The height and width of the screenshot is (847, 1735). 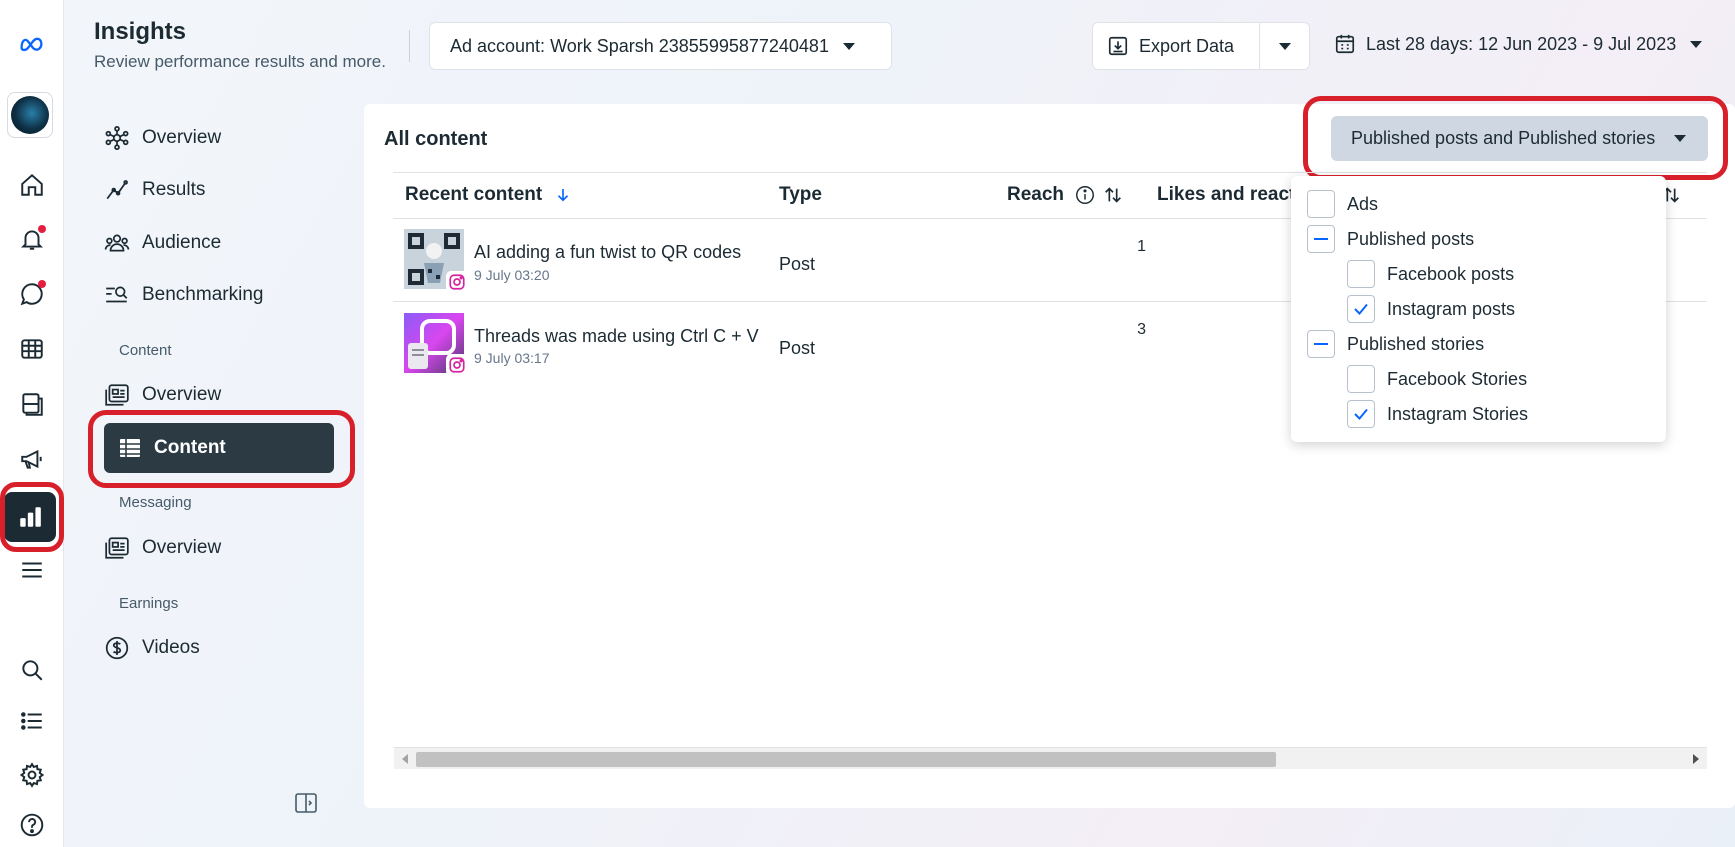 I want to click on scroll-left-icon, so click(x=405, y=759).